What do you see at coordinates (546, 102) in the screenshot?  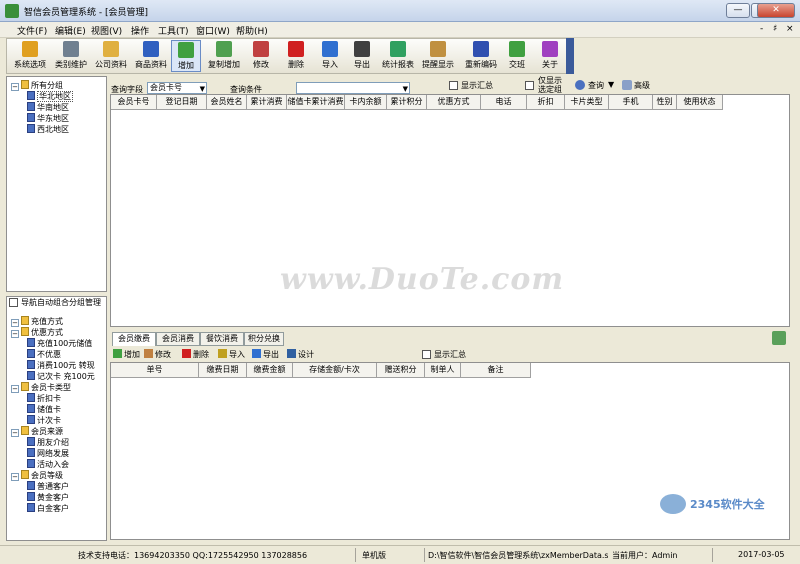 I see `column-header: 折扣` at bounding box center [546, 102].